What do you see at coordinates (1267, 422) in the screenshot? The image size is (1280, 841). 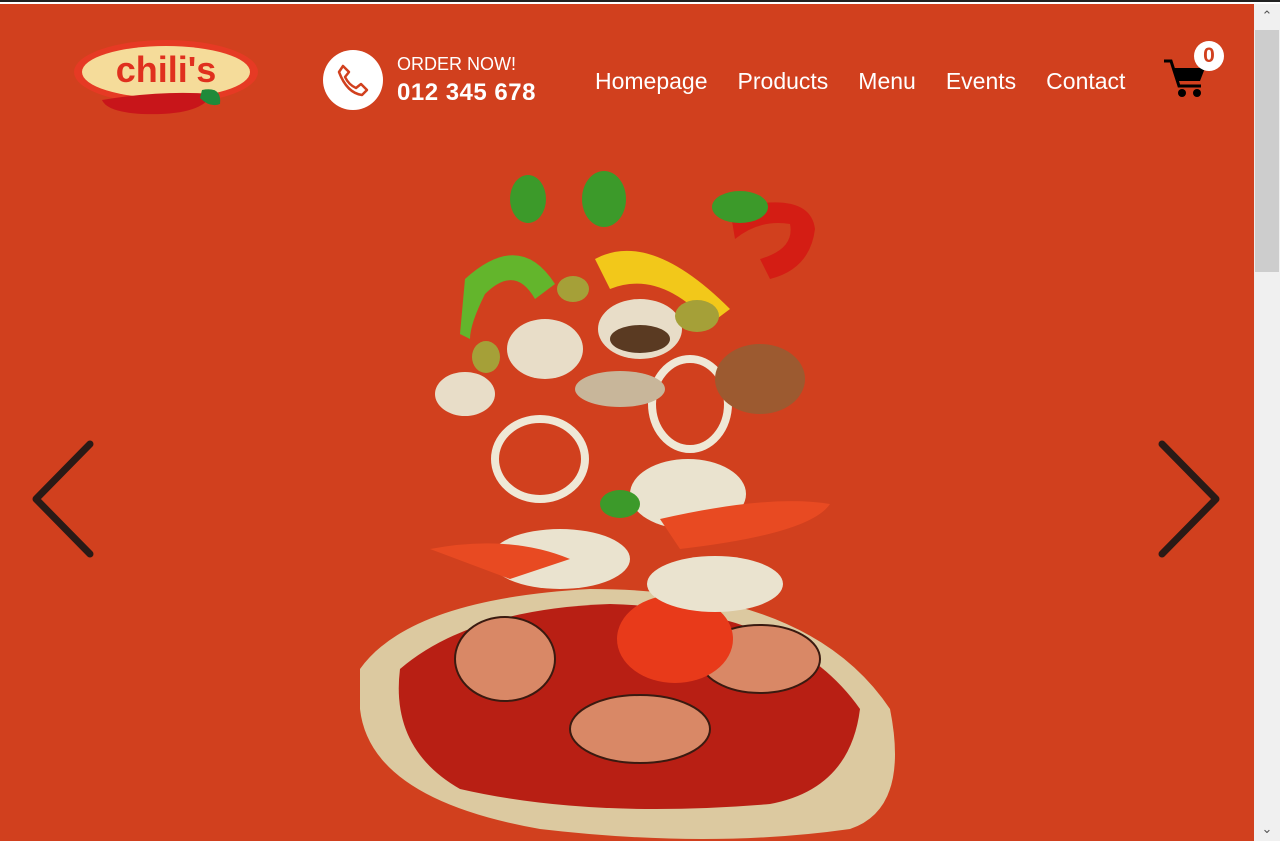 I see `vertical-scrollbar: ⌃ ⌄` at bounding box center [1267, 422].